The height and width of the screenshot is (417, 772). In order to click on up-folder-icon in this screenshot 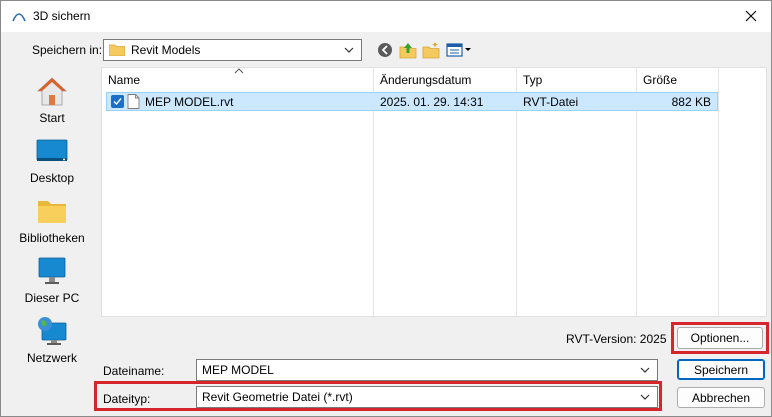, I will do `click(408, 51)`.